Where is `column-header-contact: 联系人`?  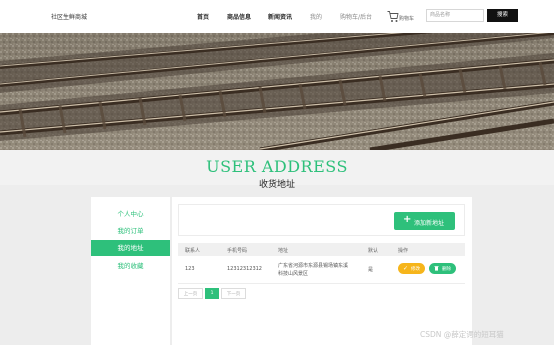
column-header-contact: 联系人 is located at coordinates (193, 251).